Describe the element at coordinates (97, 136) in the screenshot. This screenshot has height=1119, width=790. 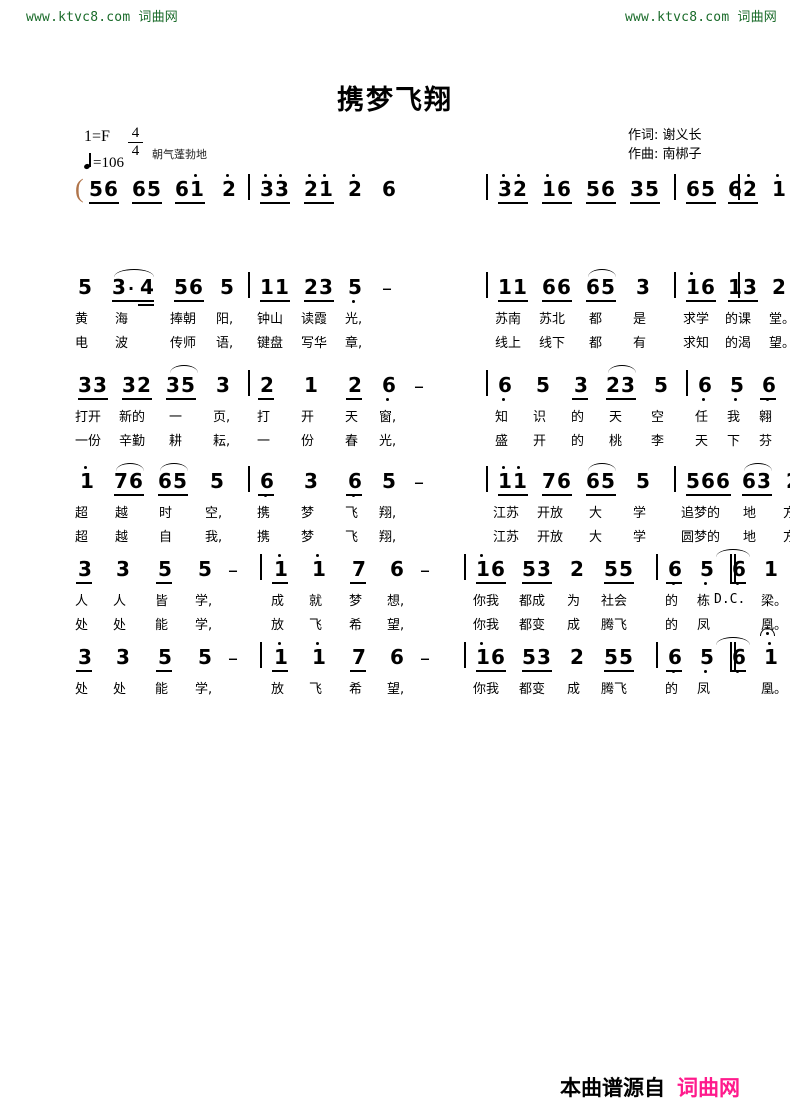
I see `key-signature: 1=F` at that location.